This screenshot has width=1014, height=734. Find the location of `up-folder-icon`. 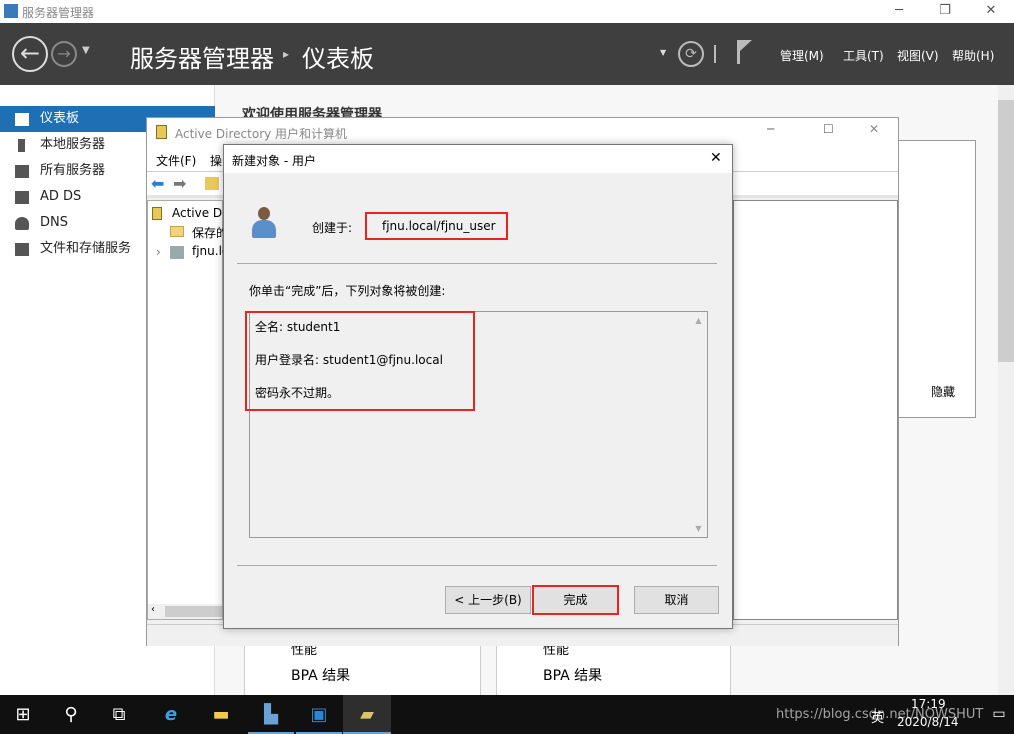

up-folder-icon is located at coordinates (212, 183).